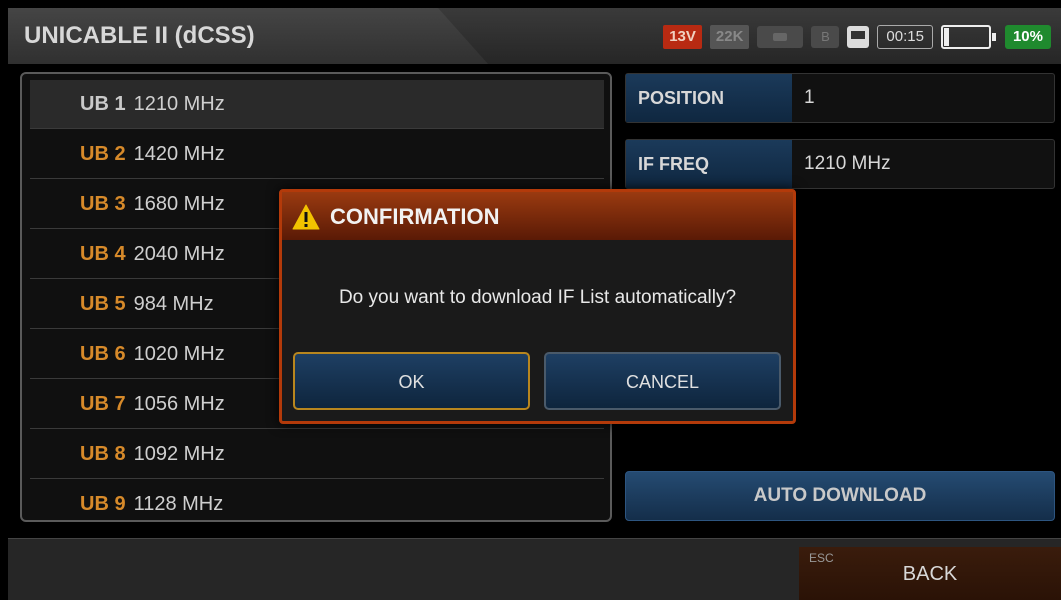 Image resolution: width=1061 pixels, height=600 pixels. Describe the element at coordinates (682, 37) in the screenshot. I see `voltage-badge: 13V` at that location.